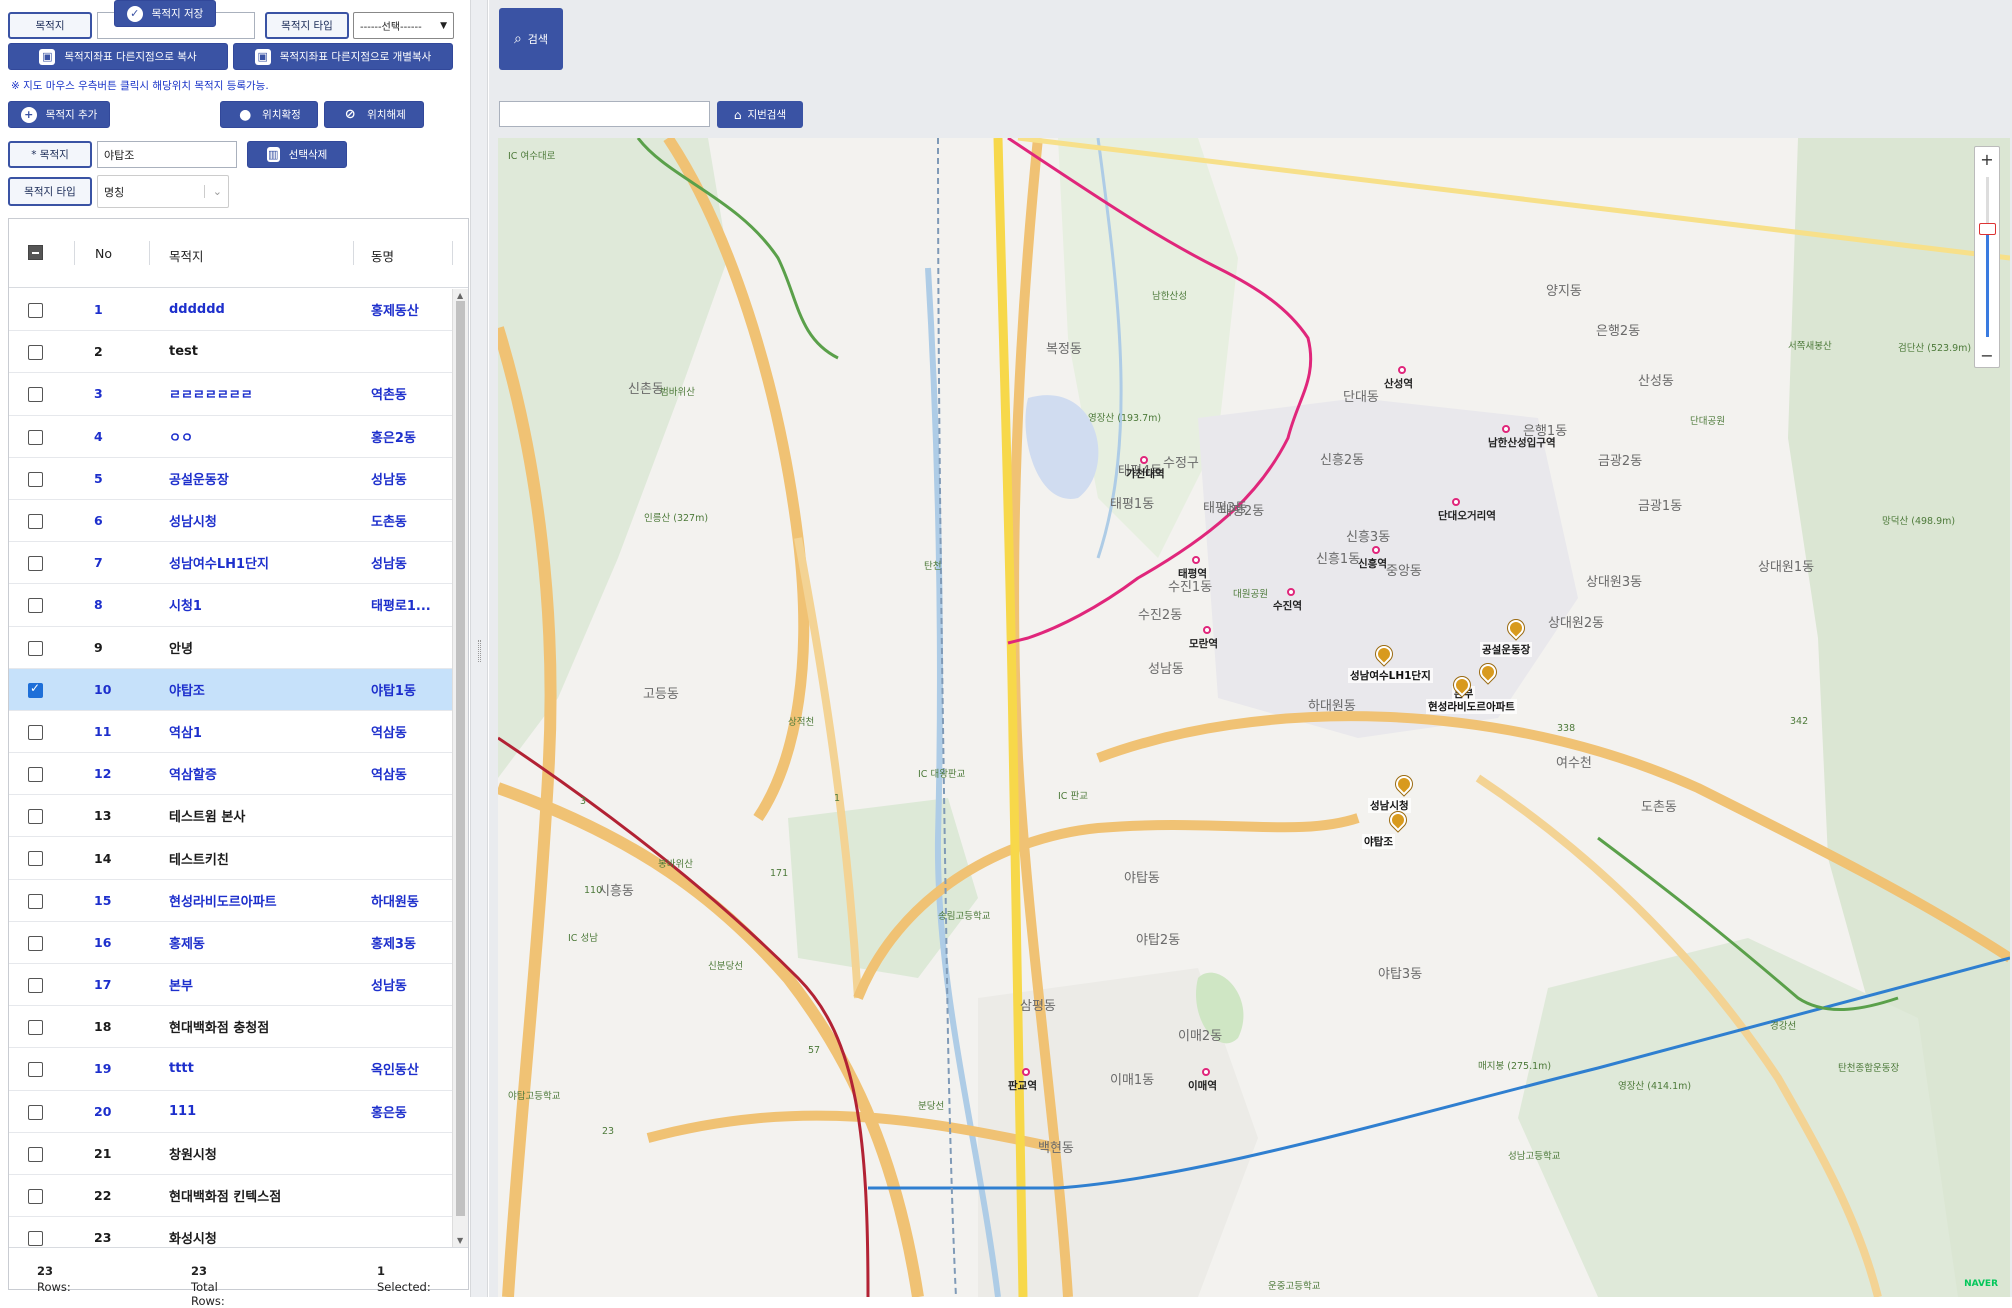  What do you see at coordinates (230, 774) in the screenshot?
I see `table-row: 12 역삼할증 역삼동` at bounding box center [230, 774].